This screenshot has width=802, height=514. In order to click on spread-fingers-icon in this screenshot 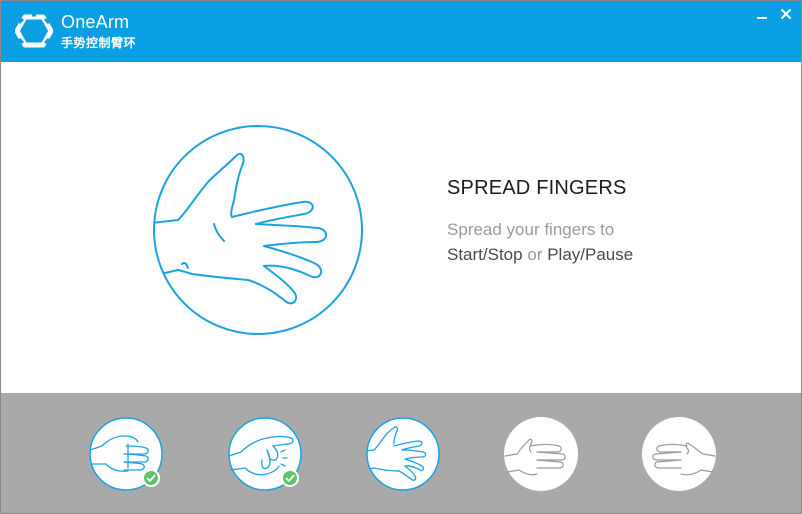, I will do `click(403, 454)`.